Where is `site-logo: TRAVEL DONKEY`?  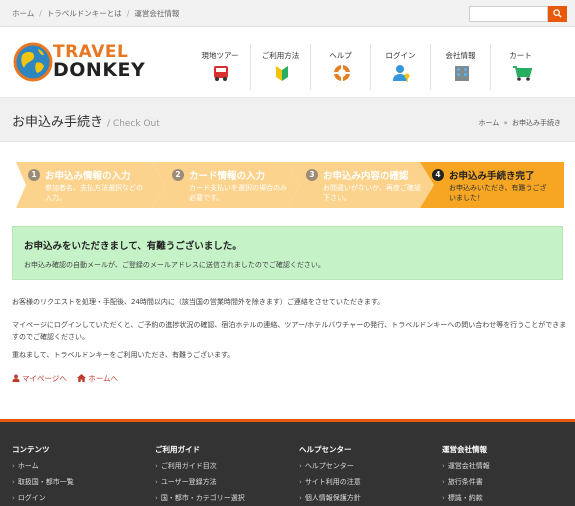 site-logo: TRAVEL DONKEY is located at coordinates (78, 63).